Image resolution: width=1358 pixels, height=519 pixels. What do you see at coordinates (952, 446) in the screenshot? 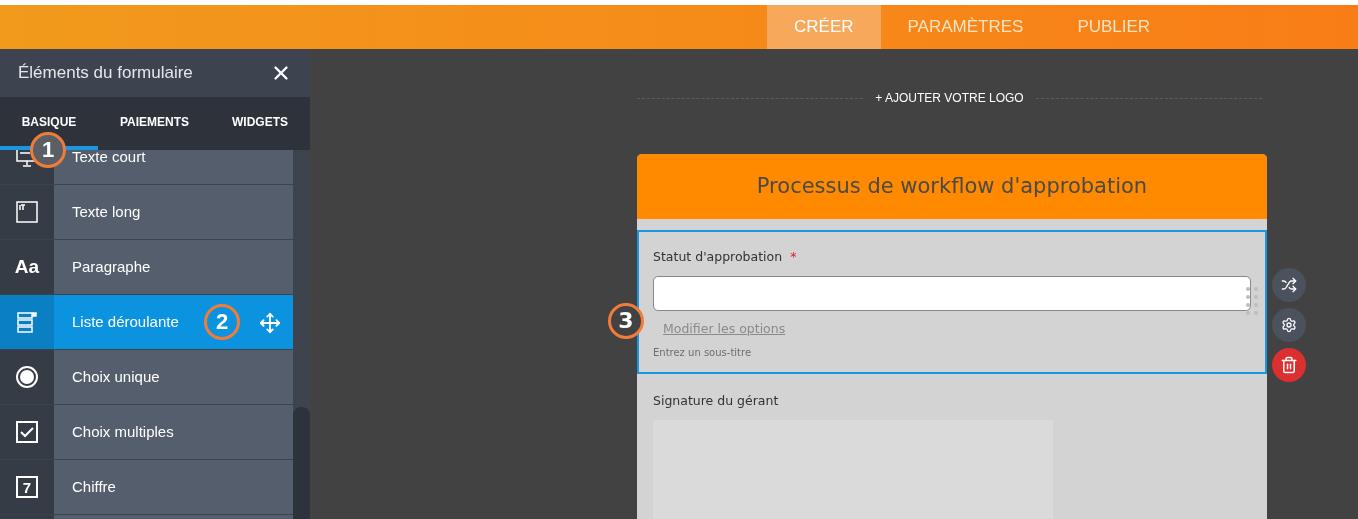
I see `form-field: Signature du gérant` at bounding box center [952, 446].